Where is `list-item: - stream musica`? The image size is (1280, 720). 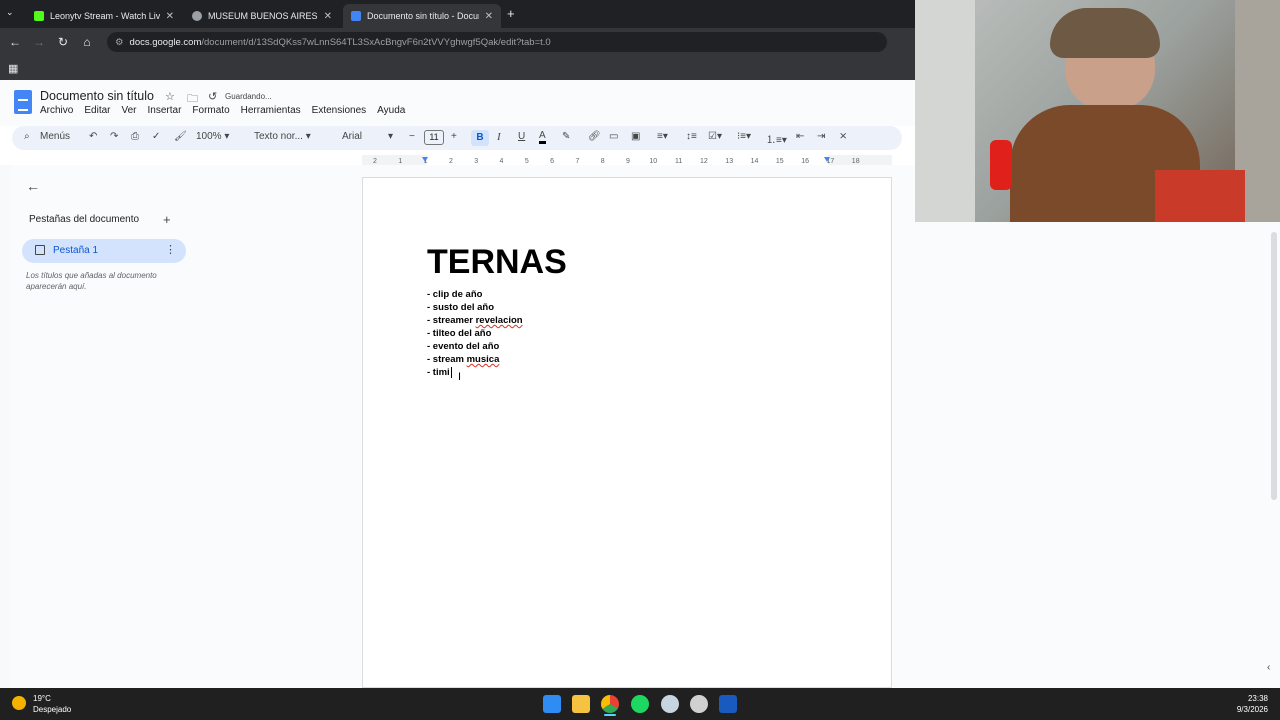 list-item: - stream musica is located at coordinates (463, 359).